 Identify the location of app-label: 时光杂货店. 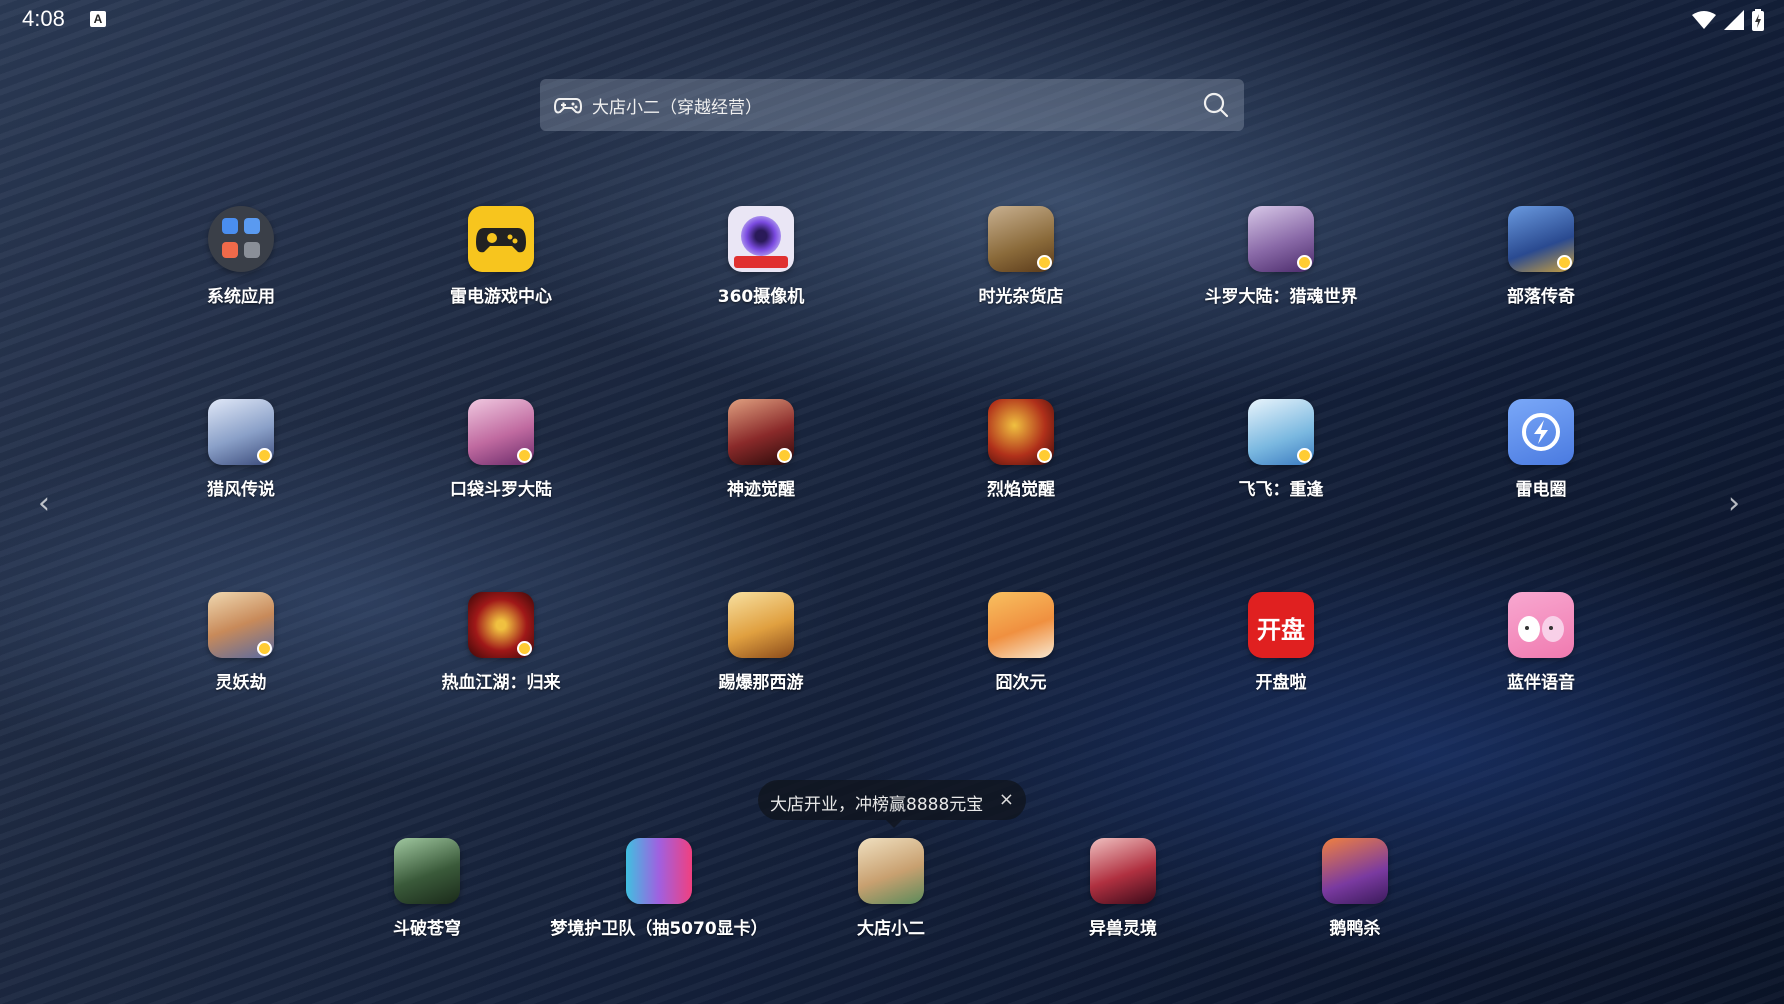
(1021, 297).